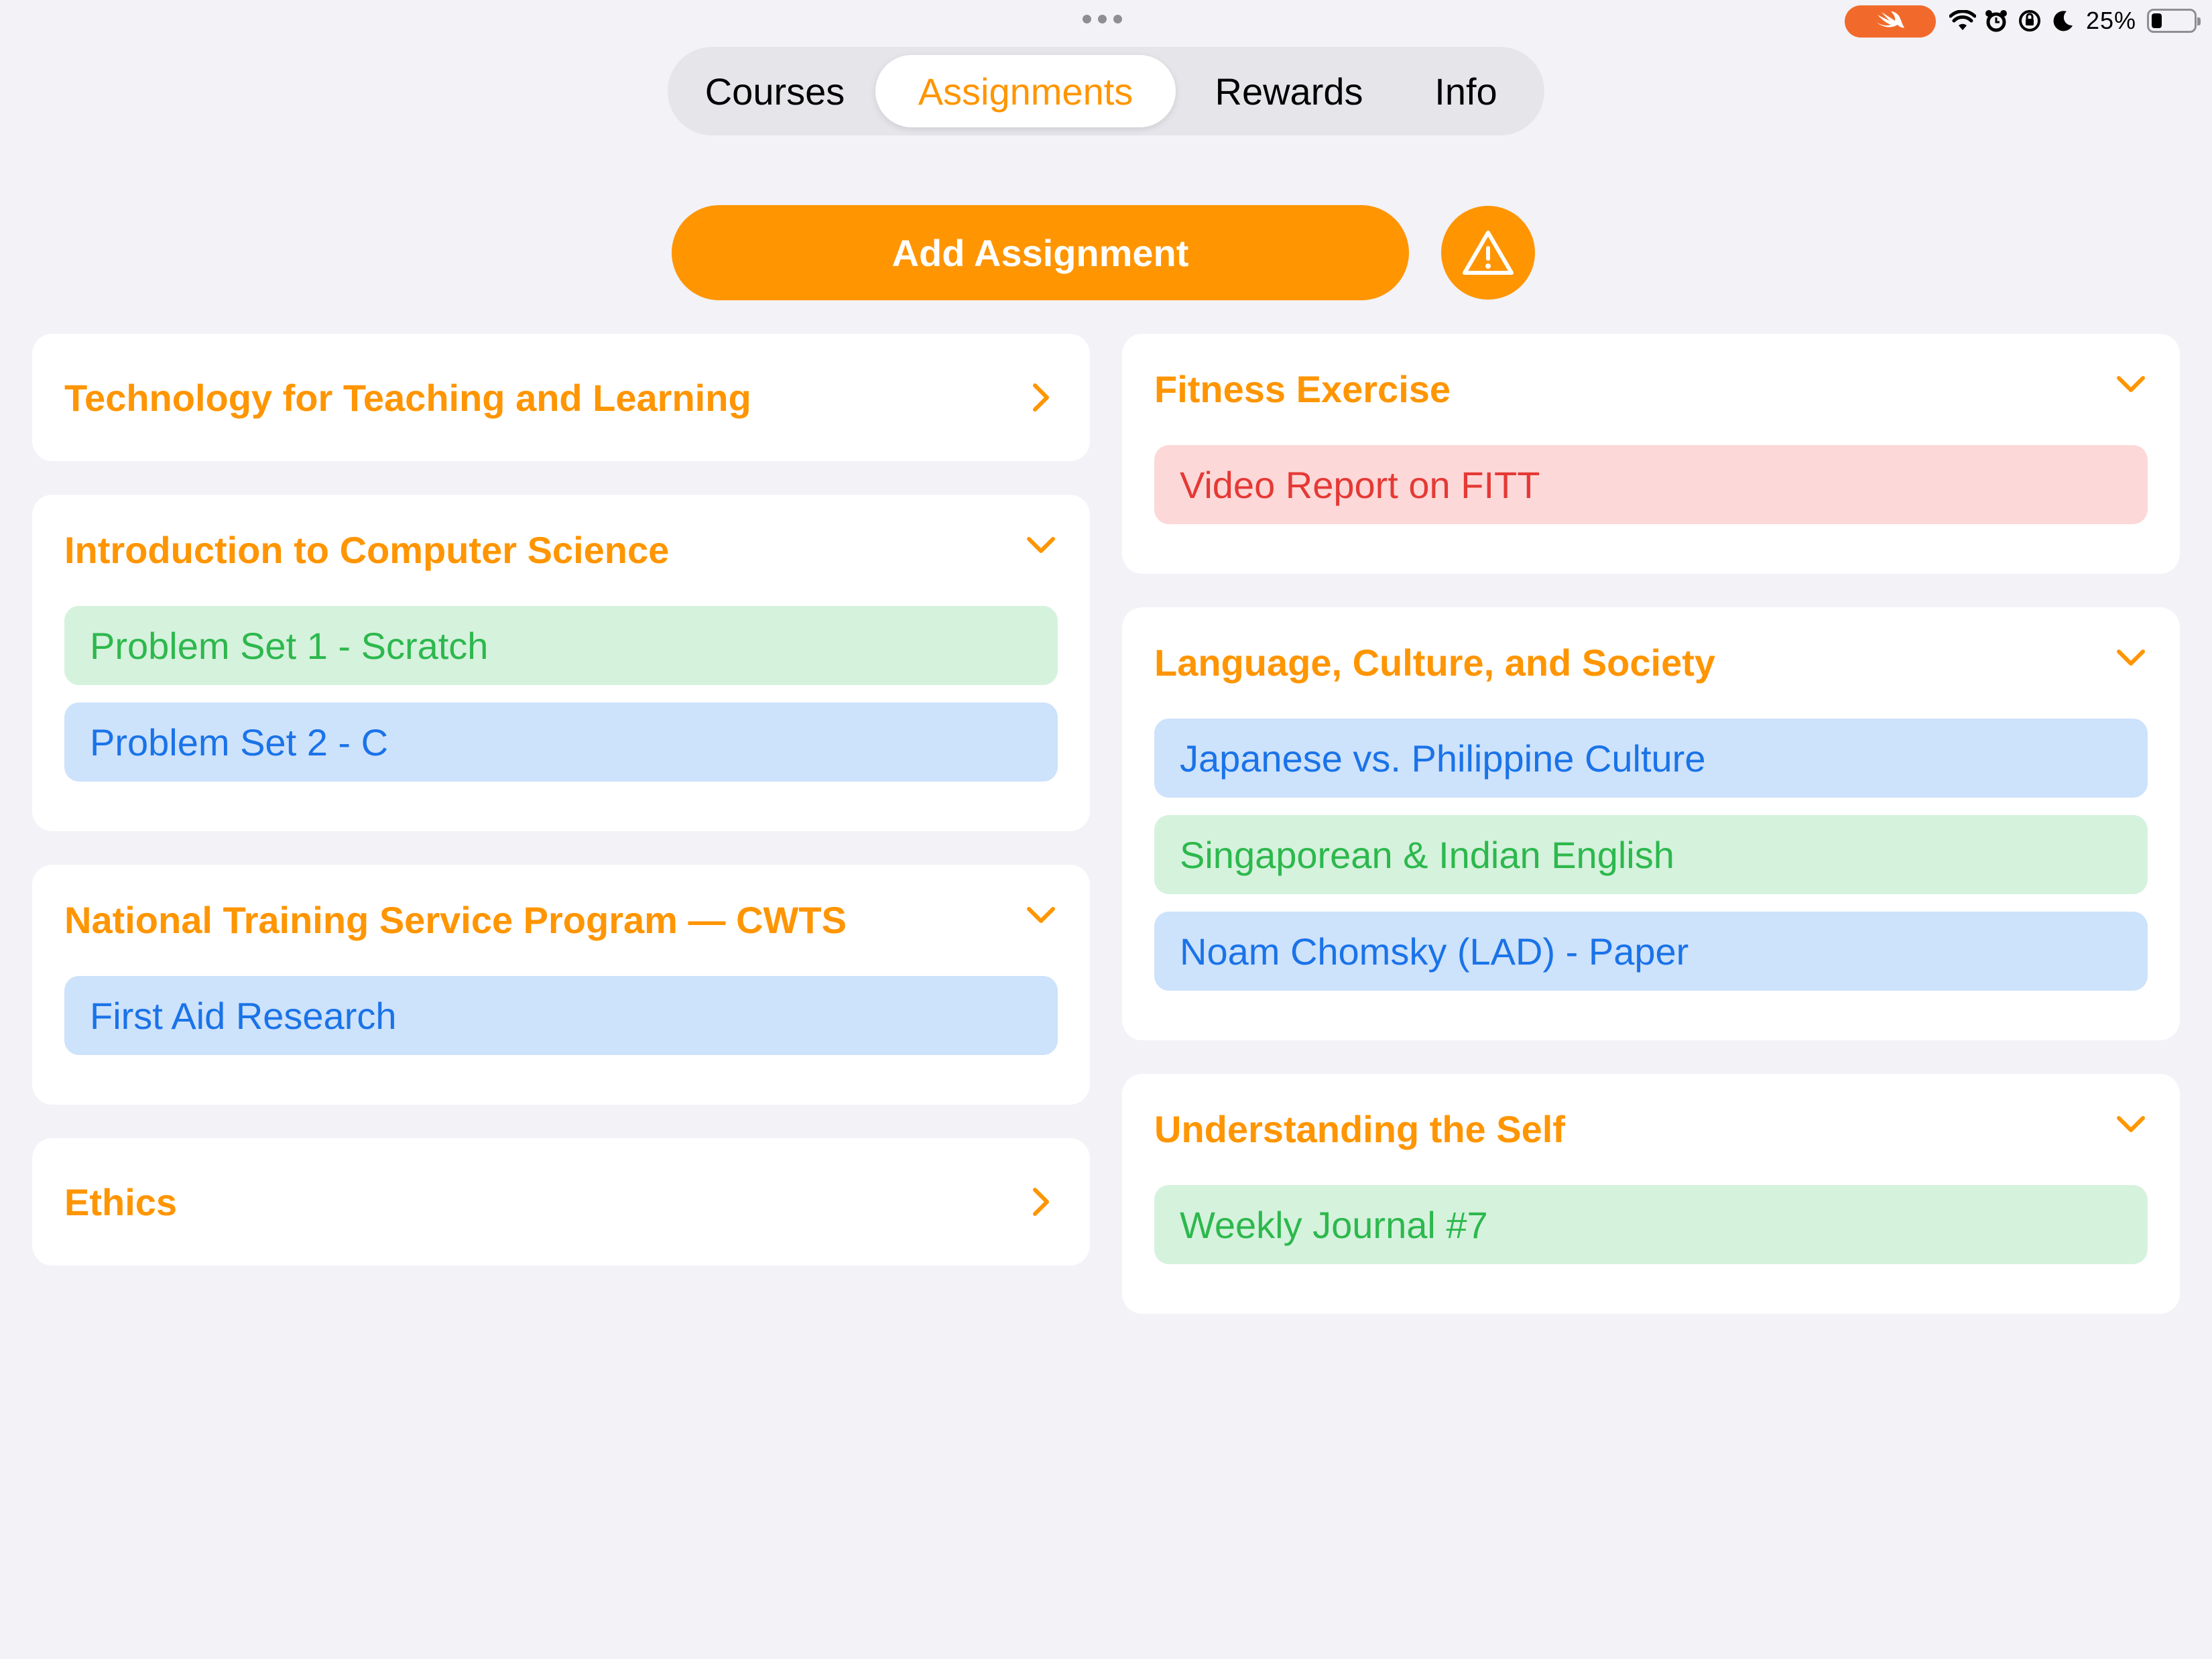  I want to click on tab-bar: Courses Assignments Rewards Info, so click(1106, 91).